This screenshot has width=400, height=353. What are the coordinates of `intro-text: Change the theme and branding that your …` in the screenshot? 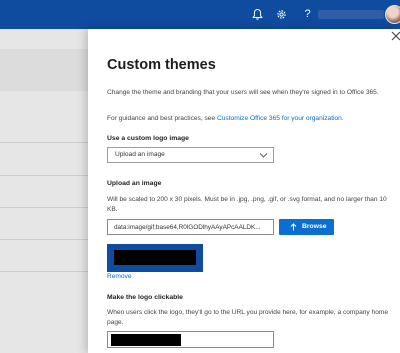 It's located at (243, 92).